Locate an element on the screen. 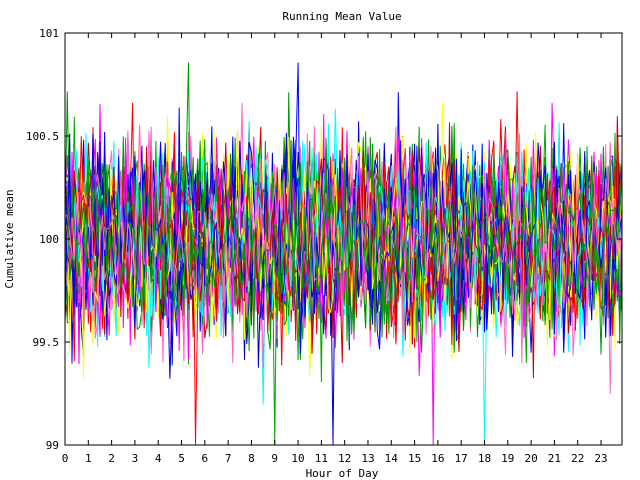 The image size is (640, 480). x-tick-label: 10 is located at coordinates (297, 458).